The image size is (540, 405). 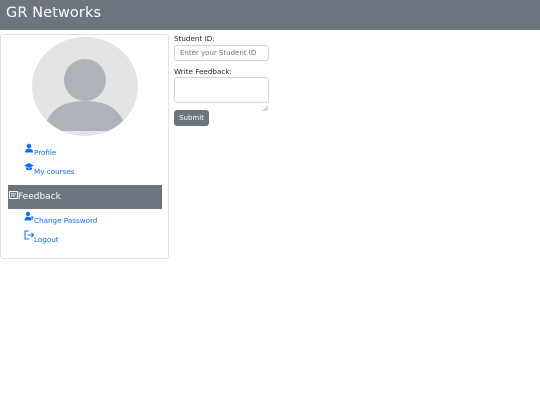 I want to click on sidebar-item-my-courses: My courses, so click(x=49, y=169).